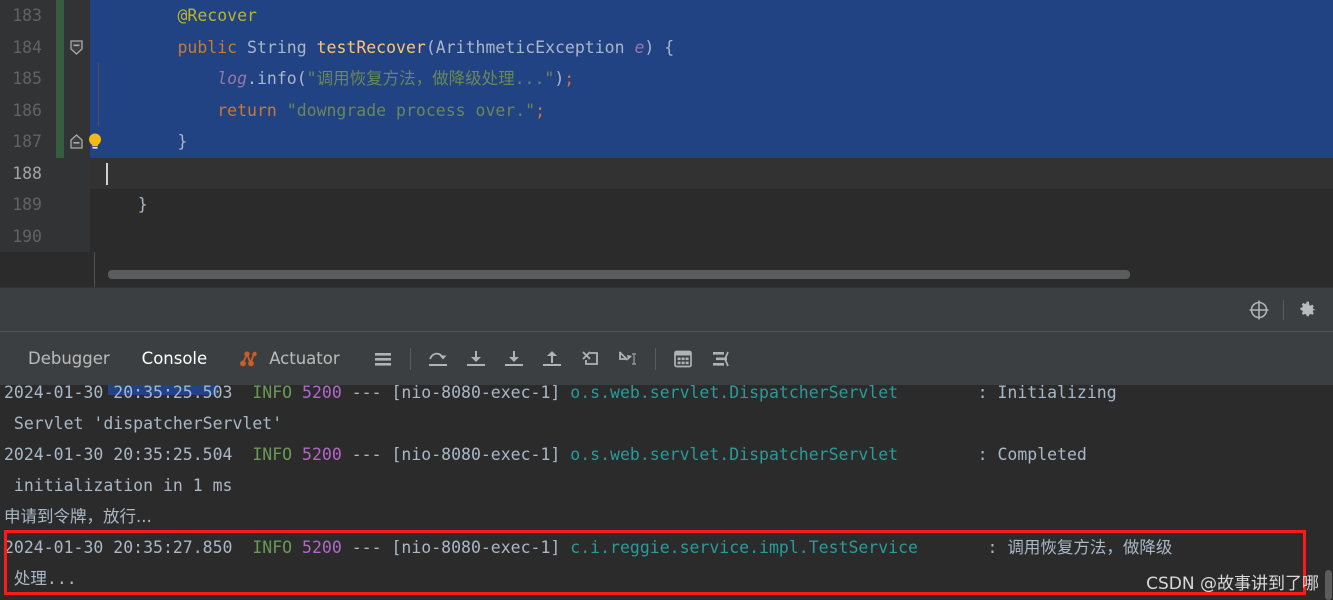 This screenshot has height=600, width=1333. I want to click on intention-bulb-icon, so click(95, 141).